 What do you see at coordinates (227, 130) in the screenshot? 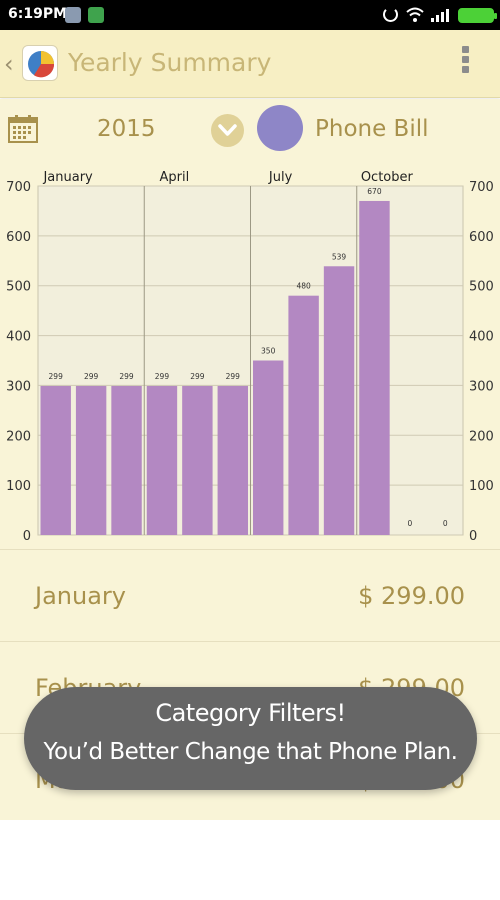
I see `chevron-down-icon` at bounding box center [227, 130].